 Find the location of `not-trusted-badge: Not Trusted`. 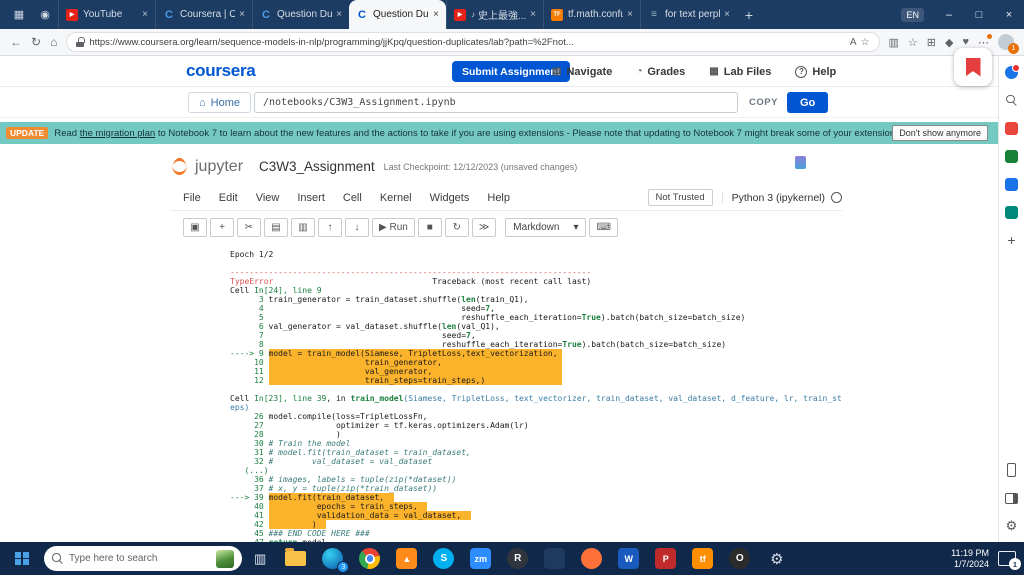

not-trusted-badge: Not Trusted is located at coordinates (680, 197).